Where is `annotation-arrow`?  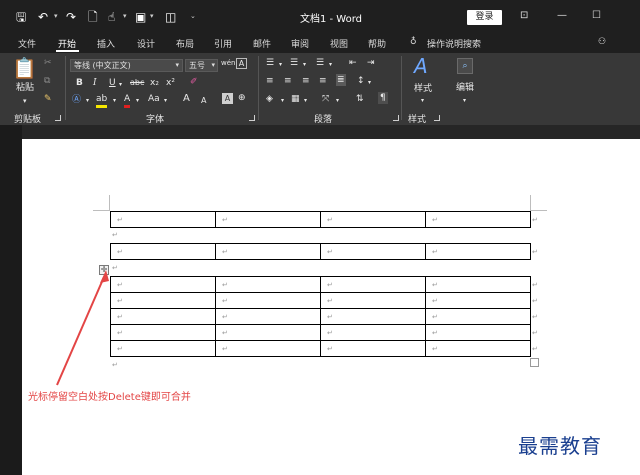 annotation-arrow is located at coordinates (82, 328).